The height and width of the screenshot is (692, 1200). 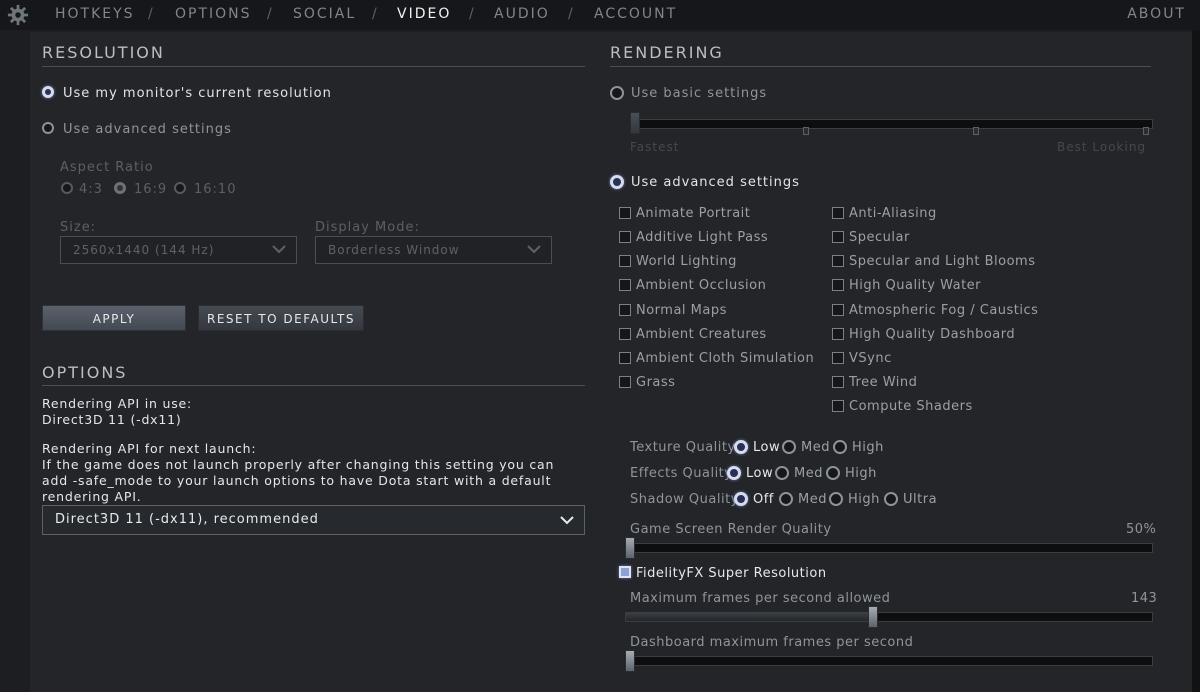 I want to click on tab-options: OPTIONS, so click(x=213, y=14).